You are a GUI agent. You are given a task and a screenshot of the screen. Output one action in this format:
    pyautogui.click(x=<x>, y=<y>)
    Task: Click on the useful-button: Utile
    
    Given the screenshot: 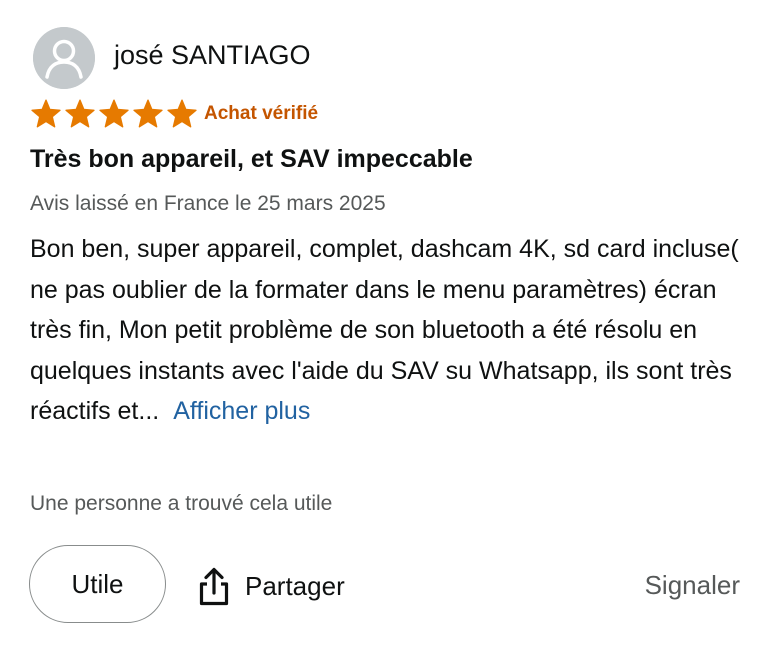 What is the action you would take?
    pyautogui.click(x=97, y=584)
    